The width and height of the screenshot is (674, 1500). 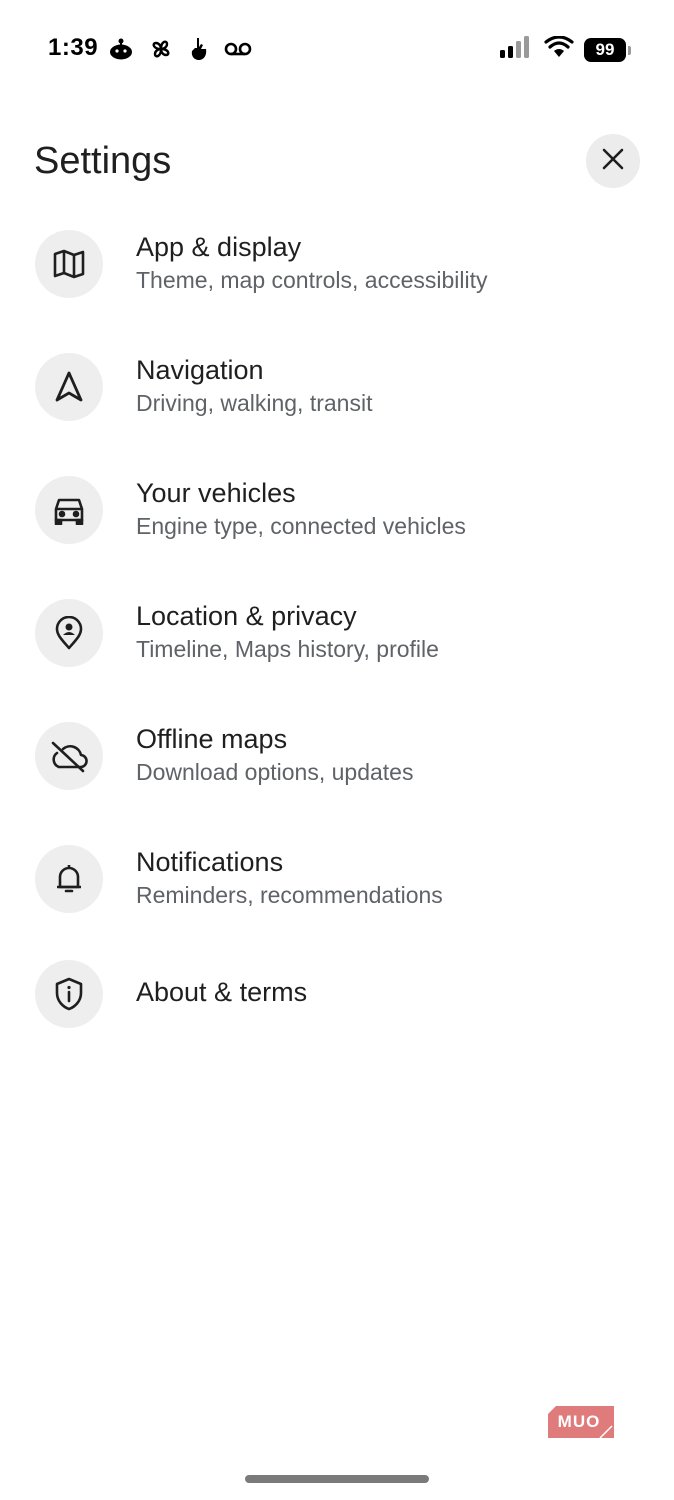 I want to click on voicemail-icon, so click(x=238, y=49).